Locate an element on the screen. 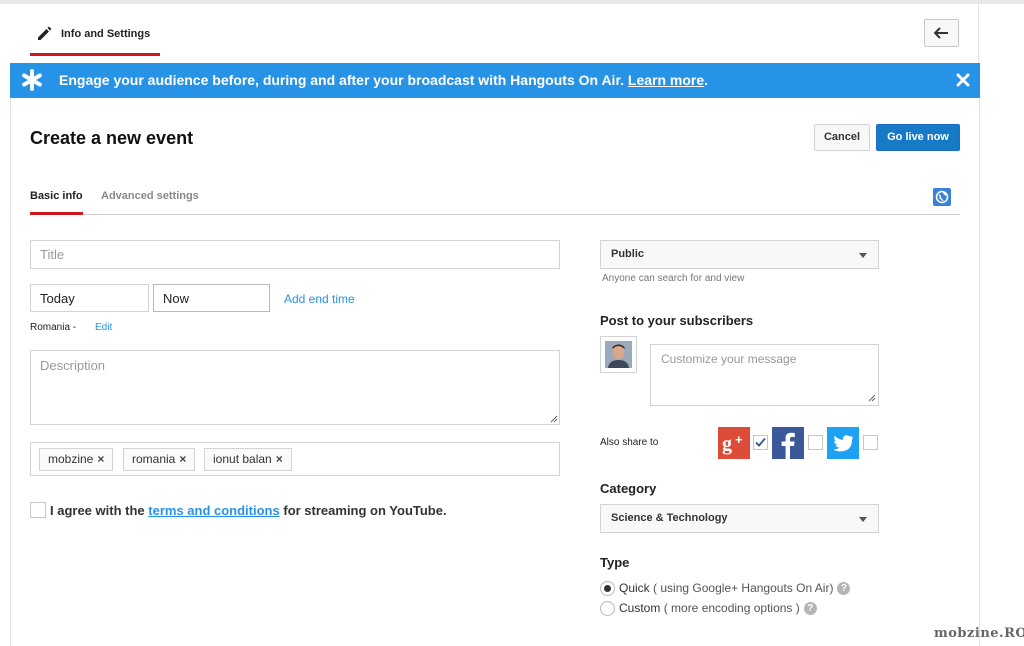 The height and width of the screenshot is (646, 1024). agree-suffix: for streaming on YouTube. is located at coordinates (365, 510).